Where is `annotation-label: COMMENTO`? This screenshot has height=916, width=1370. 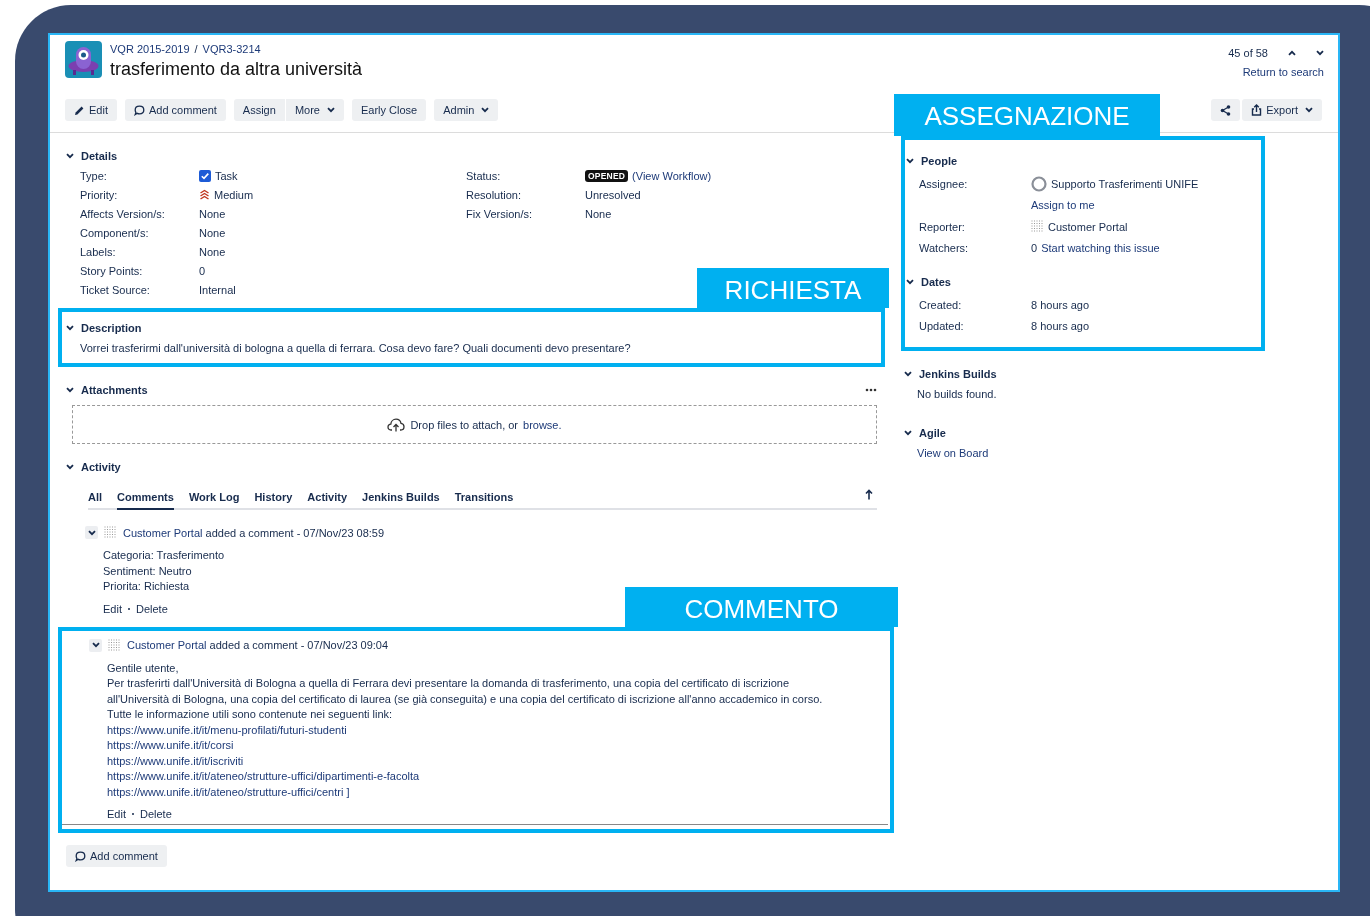
annotation-label: COMMENTO is located at coordinates (761, 606).